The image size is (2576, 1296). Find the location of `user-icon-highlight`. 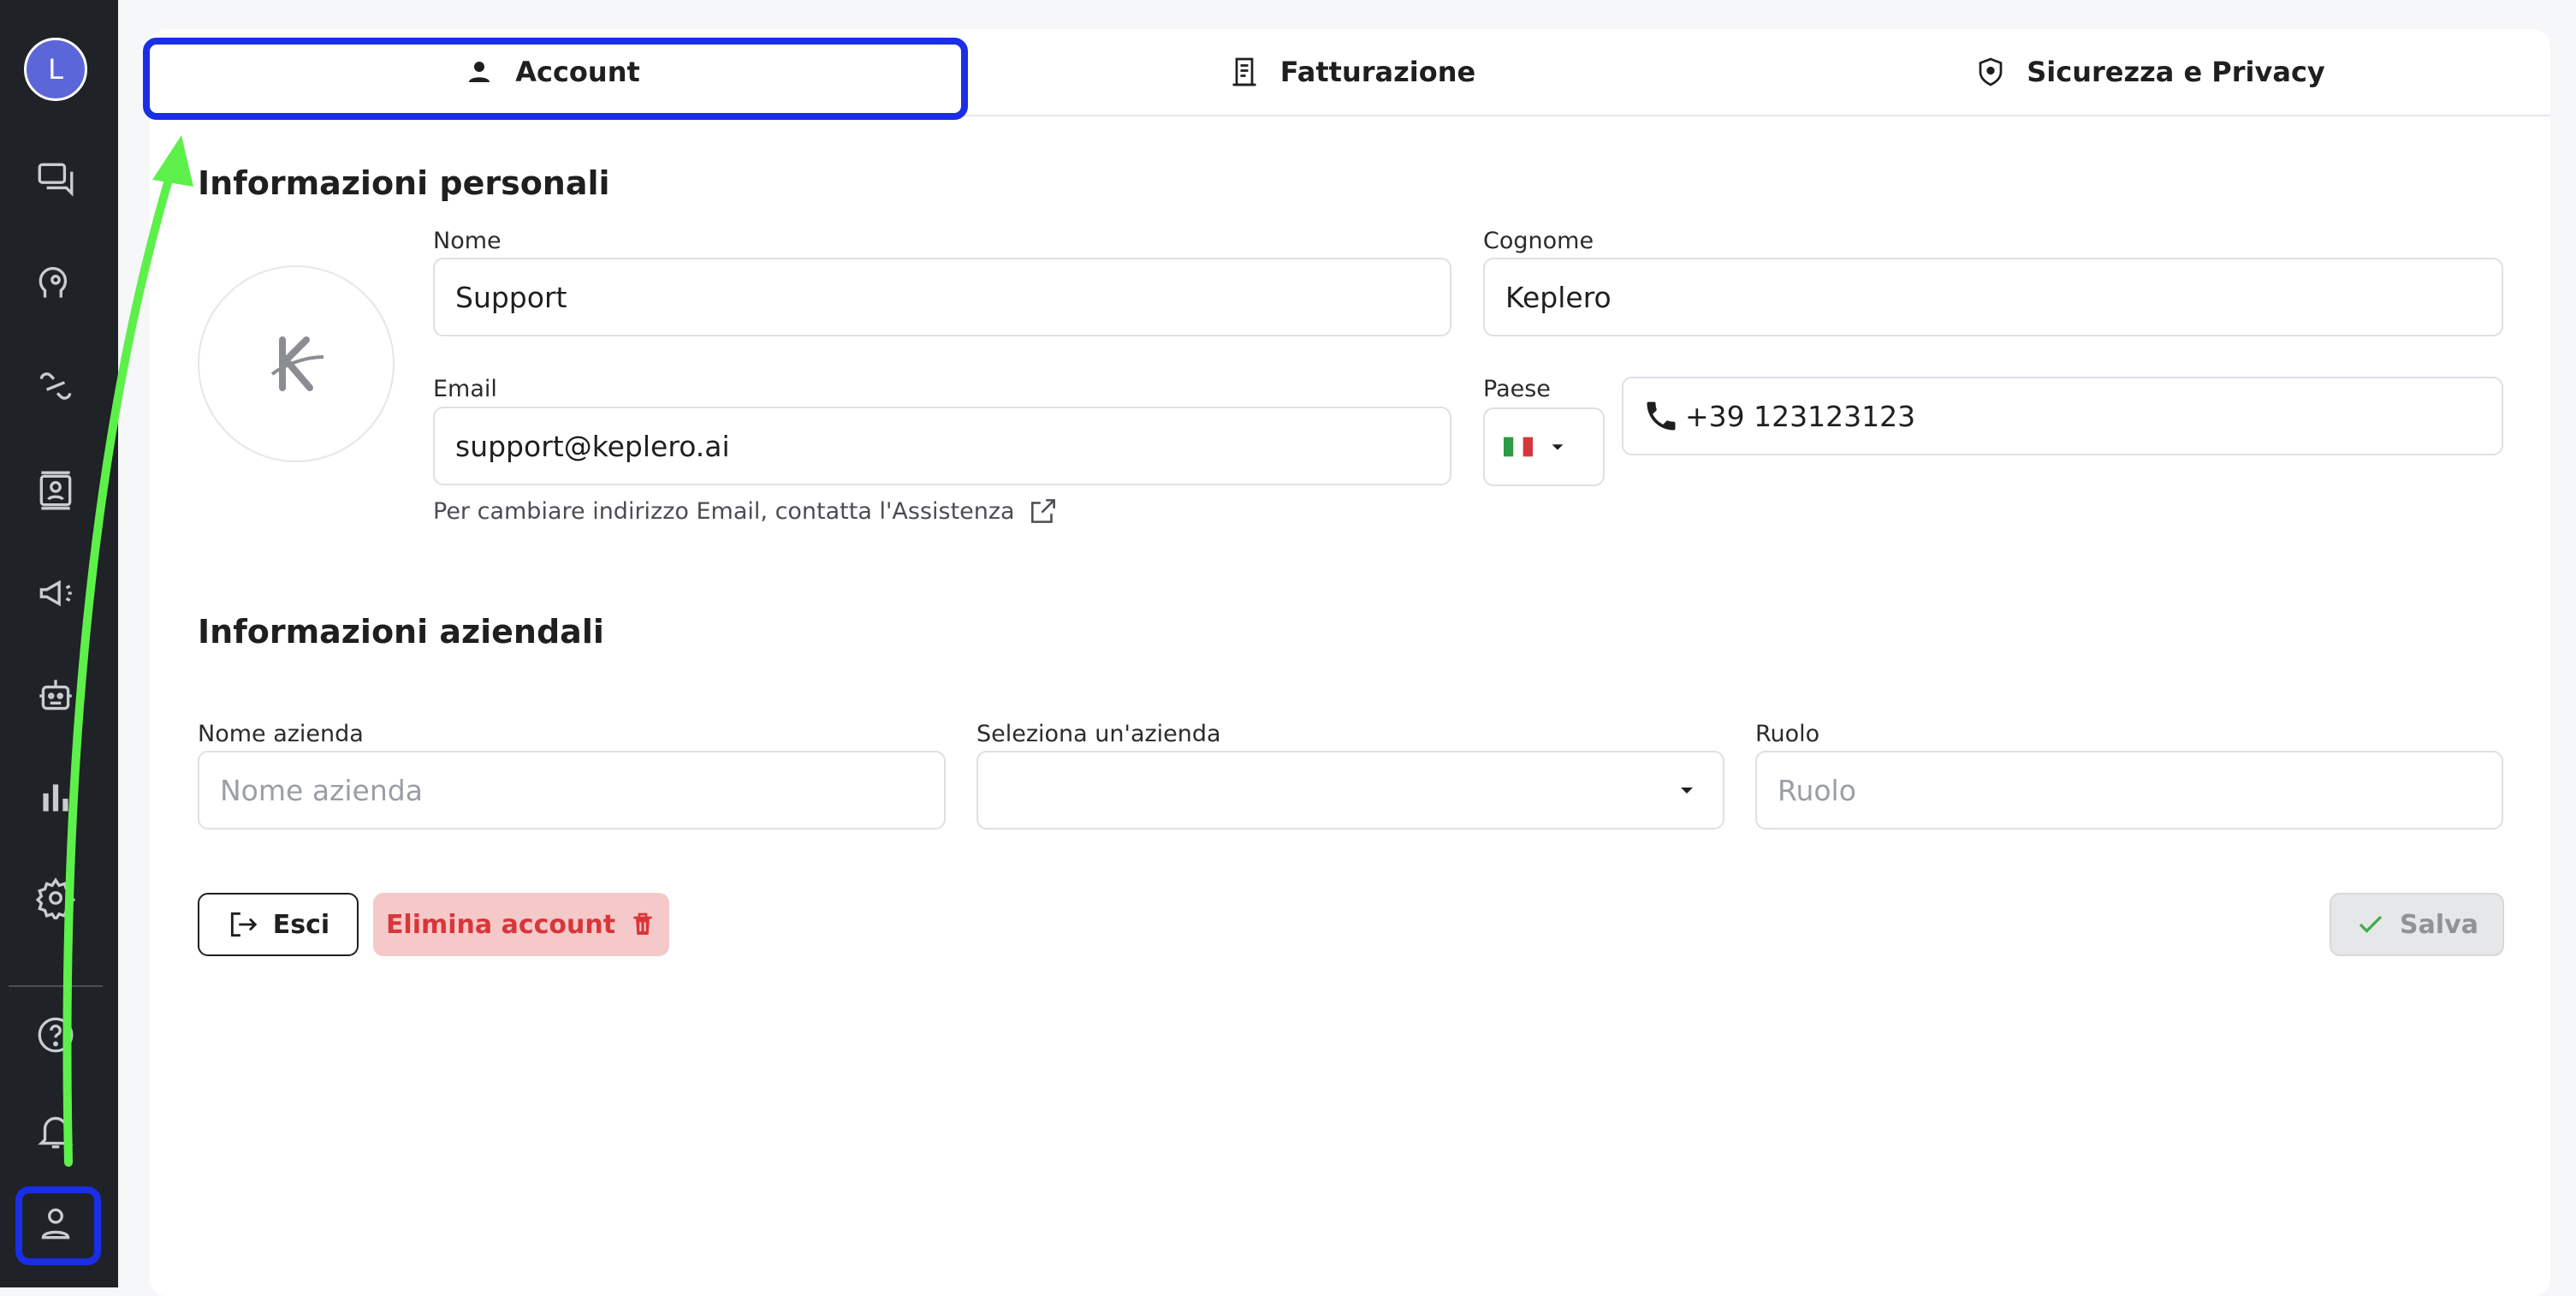

user-icon-highlight is located at coordinates (58, 1225).